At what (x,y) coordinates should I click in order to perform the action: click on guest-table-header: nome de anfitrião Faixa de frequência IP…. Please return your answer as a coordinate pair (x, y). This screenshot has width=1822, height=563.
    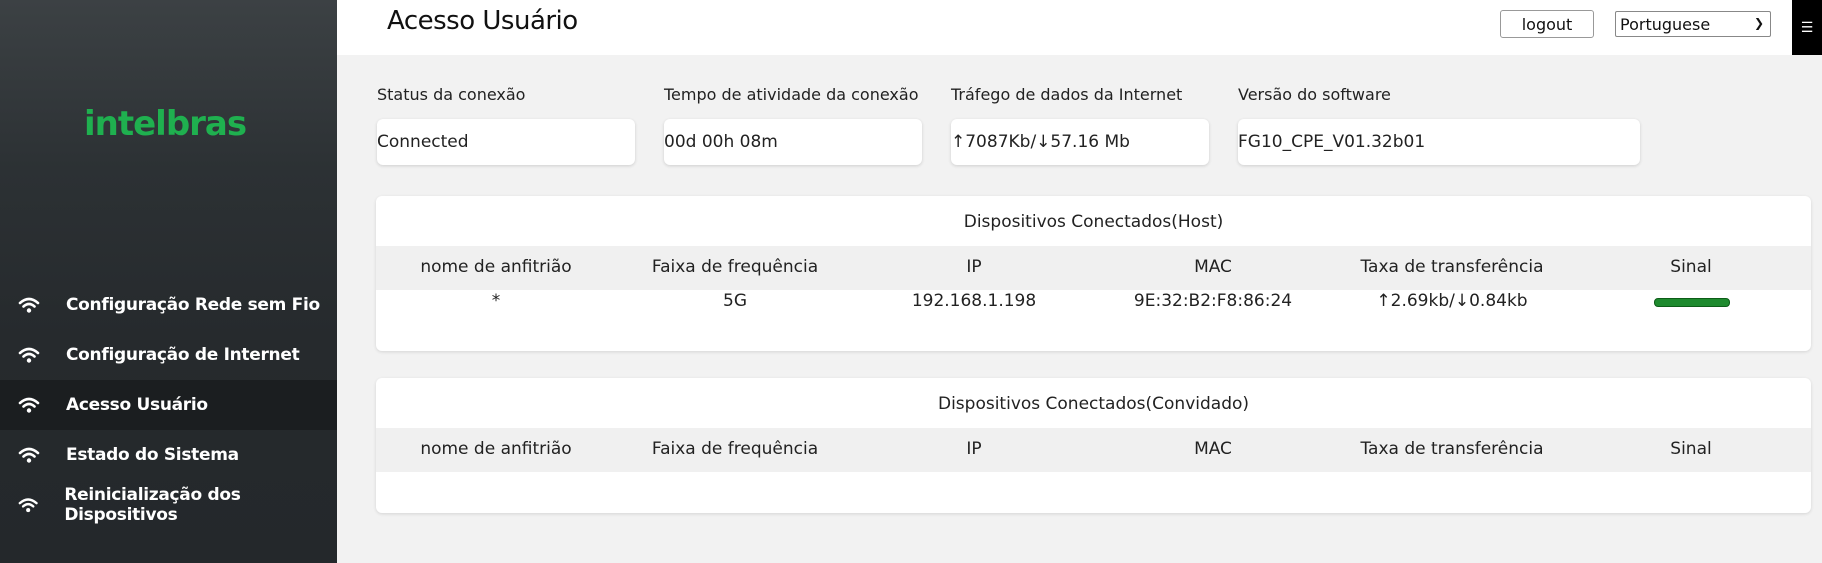
    Looking at the image, I should click on (1093, 450).